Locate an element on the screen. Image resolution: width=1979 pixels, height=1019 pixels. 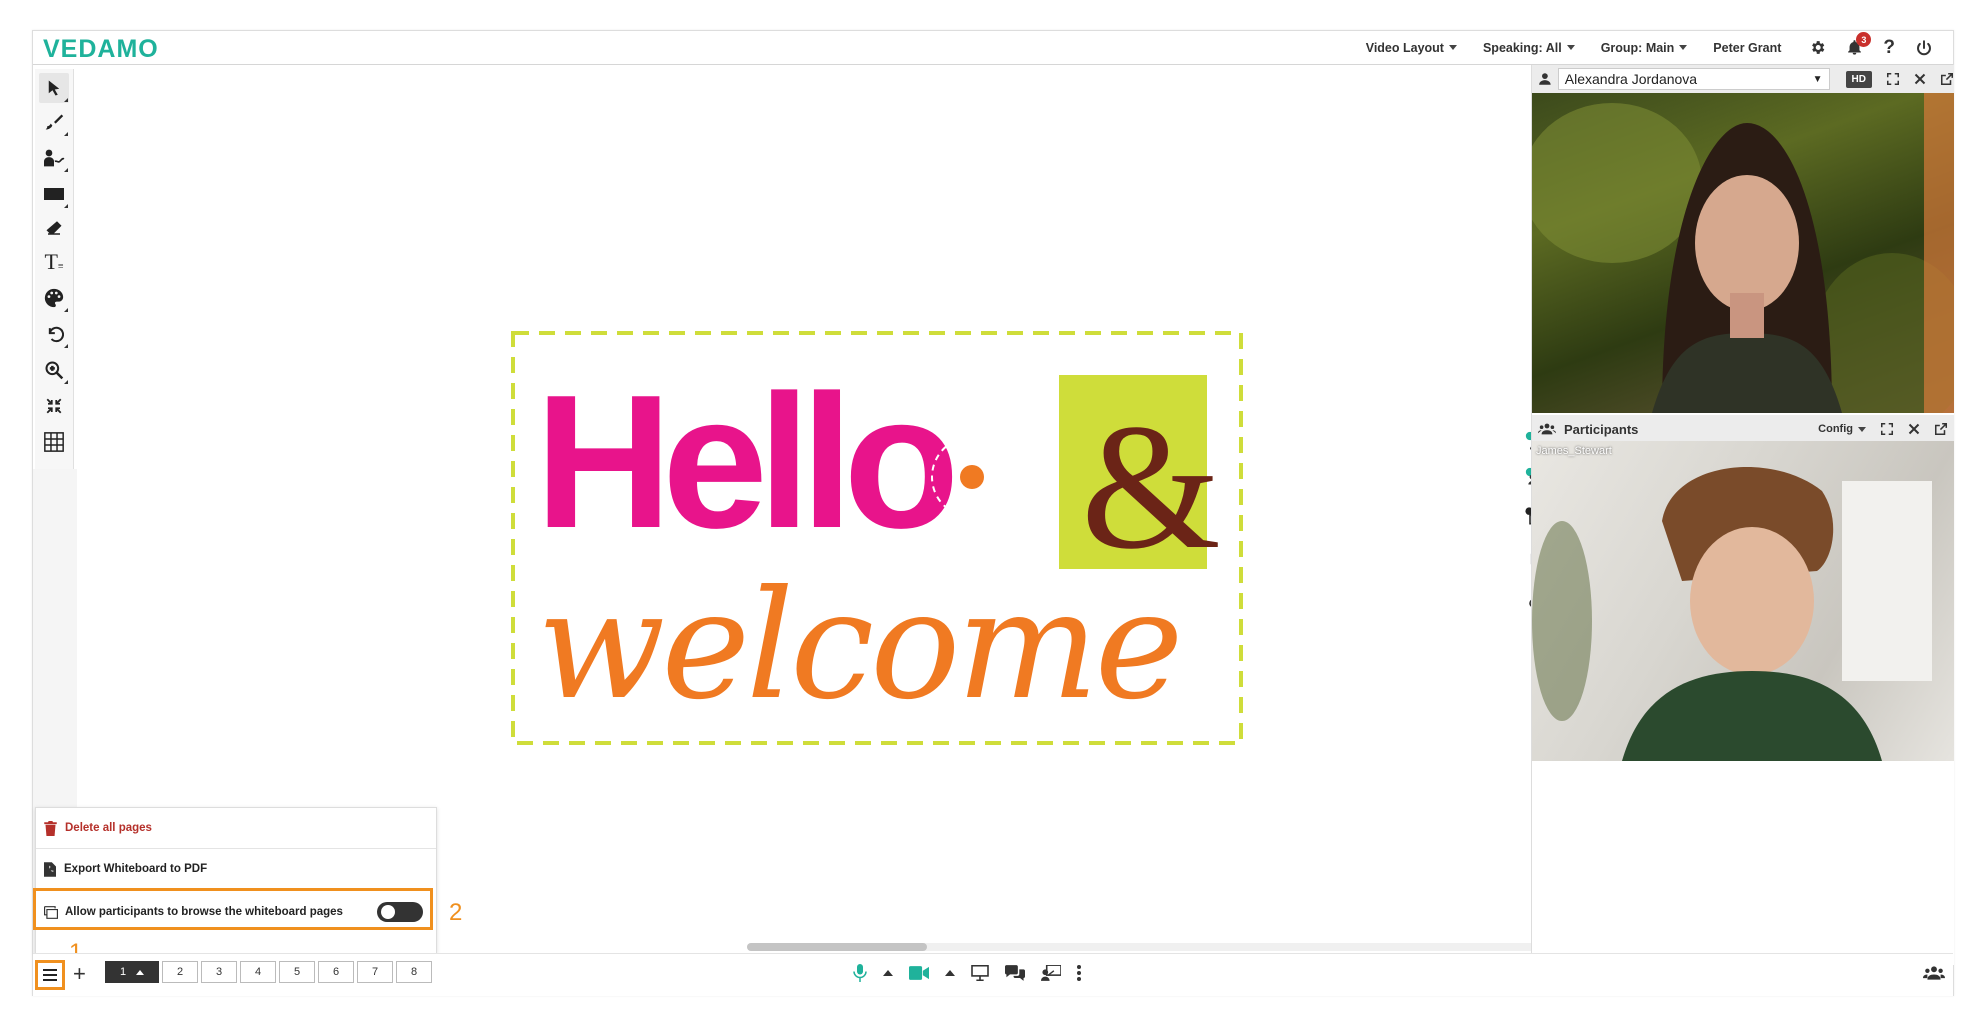
zoom-tool is located at coordinates (54, 370).